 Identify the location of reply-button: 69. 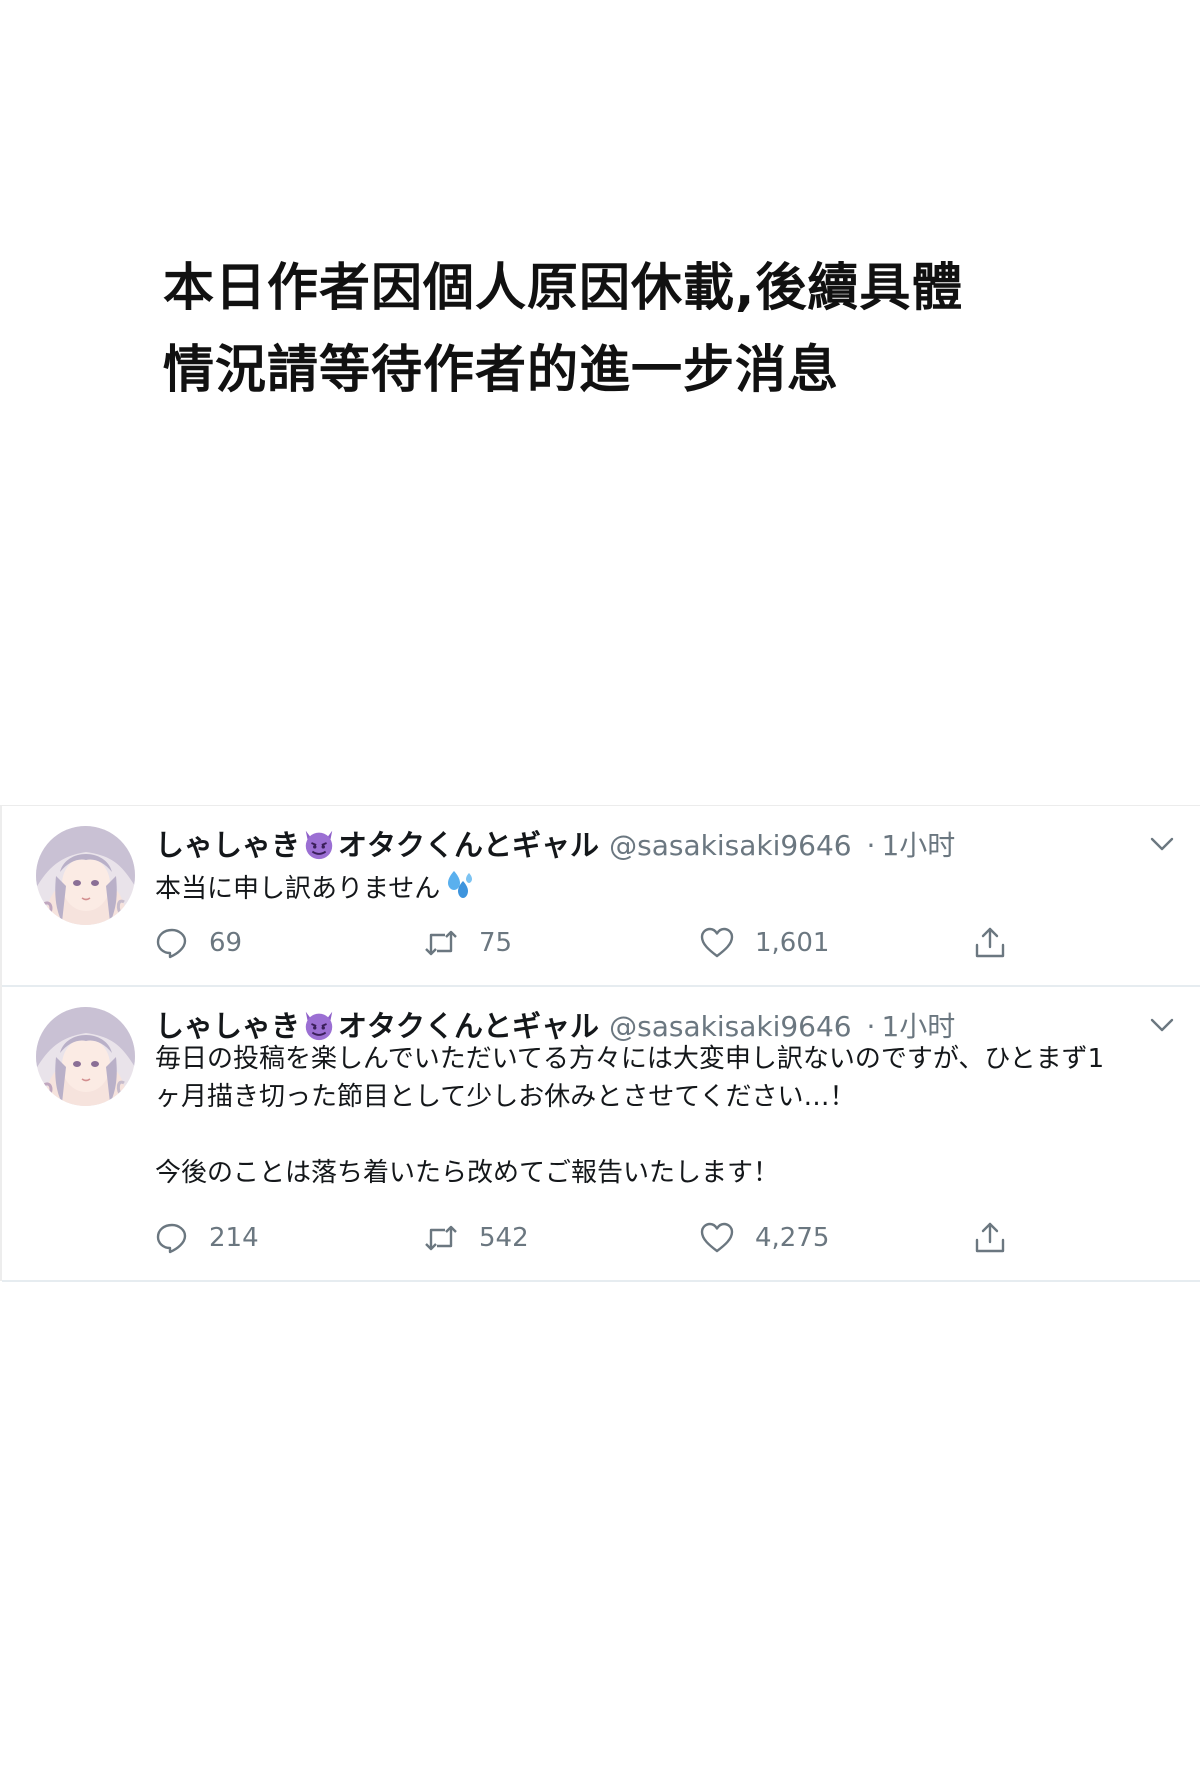
(198, 943).